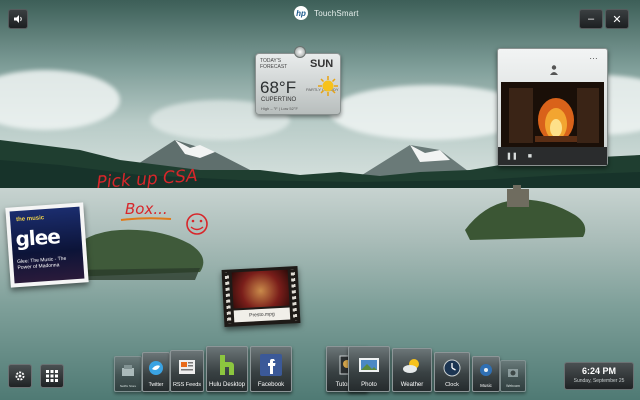 This screenshot has width=640, height=400. I want to click on music-icon, so click(486, 370).